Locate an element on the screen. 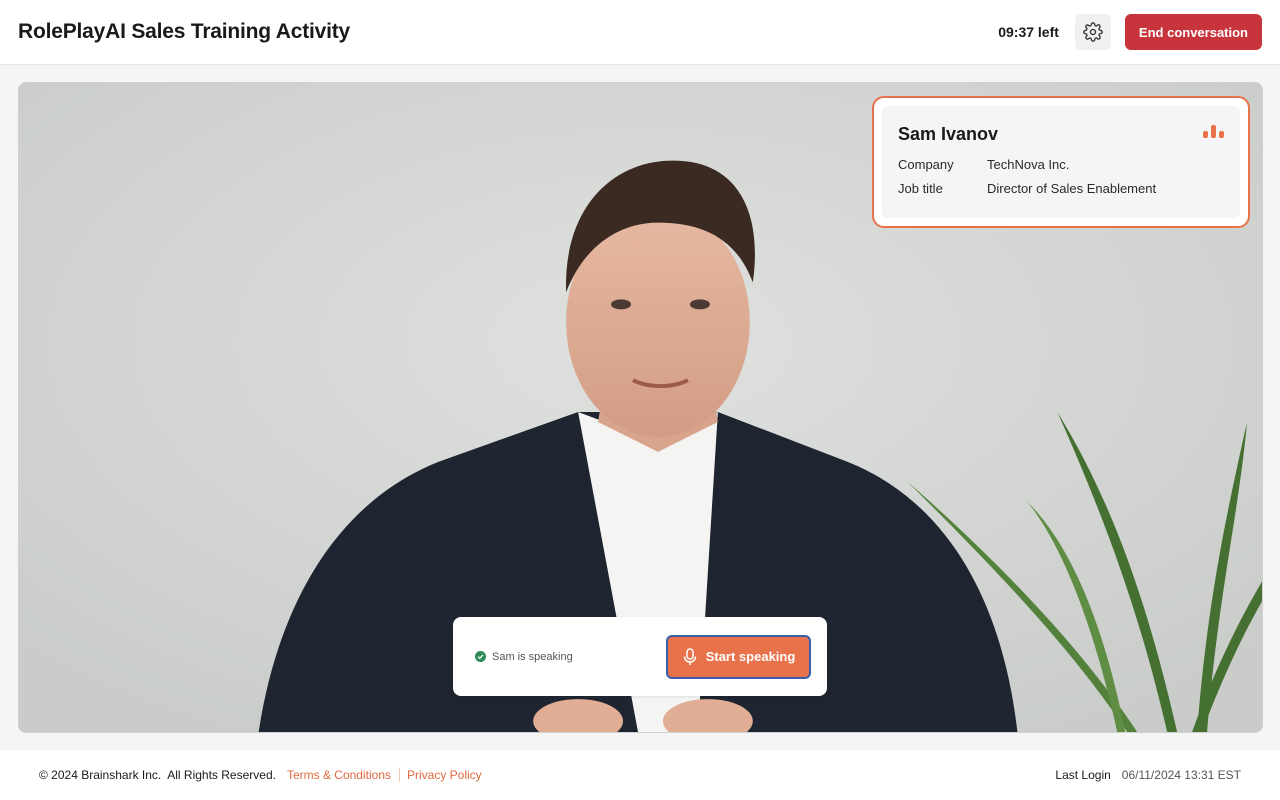  terms-link: Terms & Conditions is located at coordinates (343, 775).